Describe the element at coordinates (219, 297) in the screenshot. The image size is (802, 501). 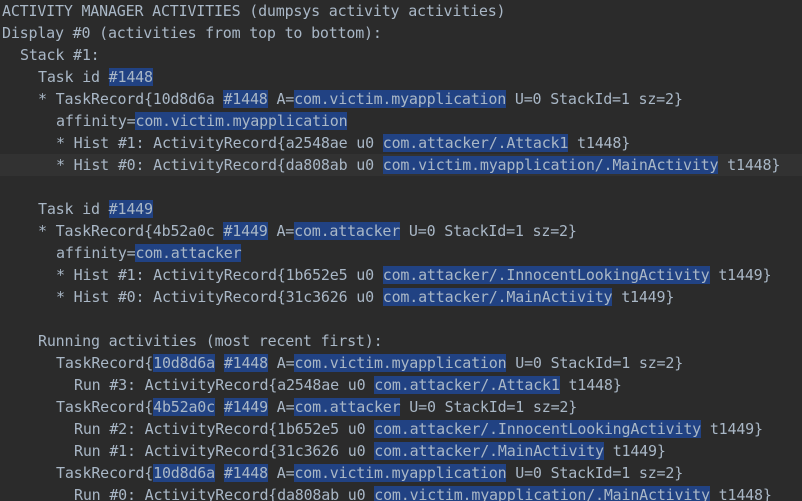
I see `line-text: * Hist #0: ActivityRecord{31c3626 u0` at that location.